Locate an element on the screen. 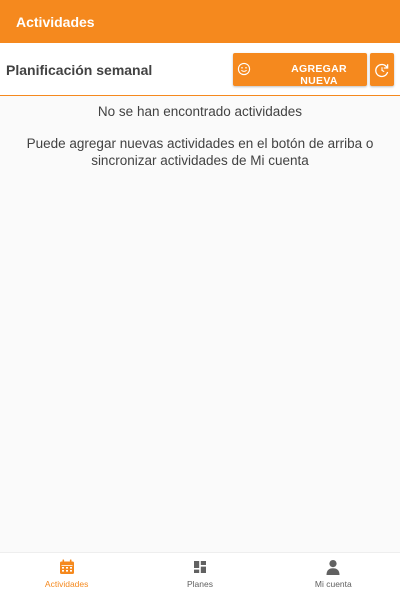 The width and height of the screenshot is (400, 592). nav-item-mi-cuenta: Mi cuenta is located at coordinates (333, 572).